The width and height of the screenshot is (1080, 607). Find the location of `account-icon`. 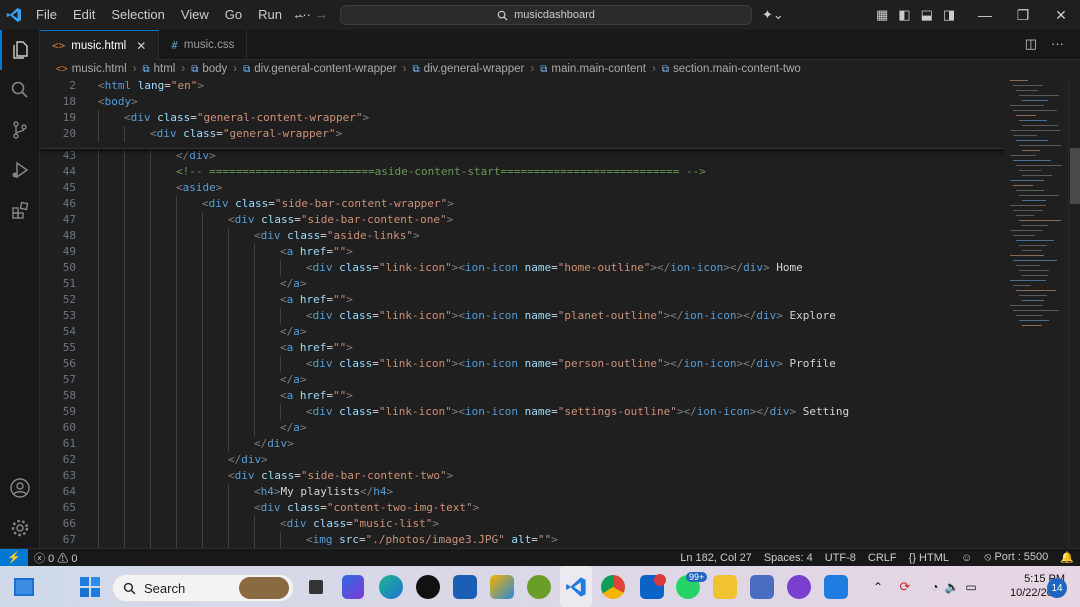

account-icon is located at coordinates (20, 488).